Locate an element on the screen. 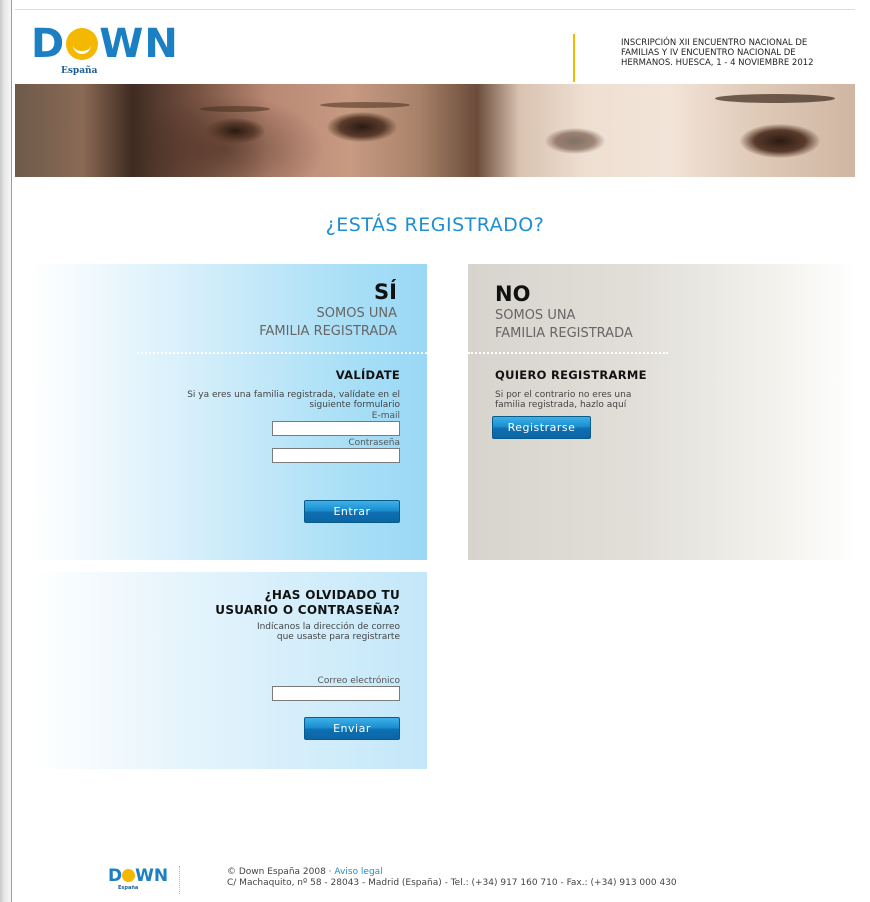 The height and width of the screenshot is (902, 870). login-section-title: VALÍDATE is located at coordinates (367, 375).